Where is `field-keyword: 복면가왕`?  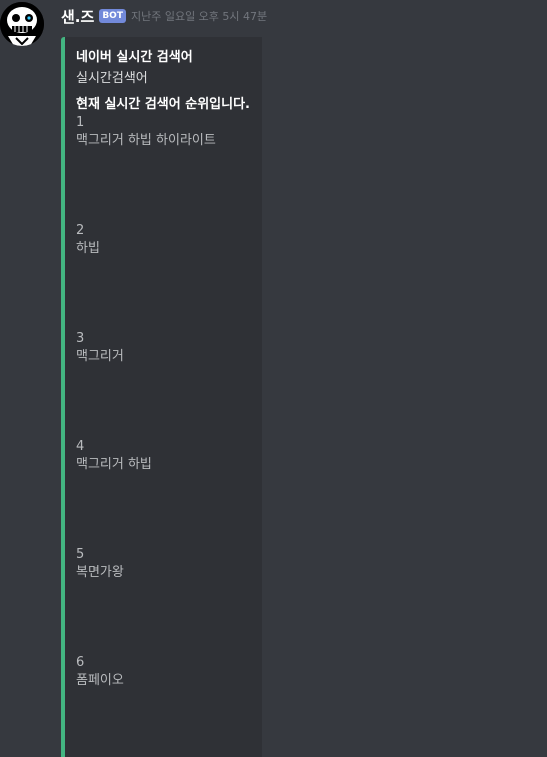
field-keyword: 복면가왕 is located at coordinates (100, 572).